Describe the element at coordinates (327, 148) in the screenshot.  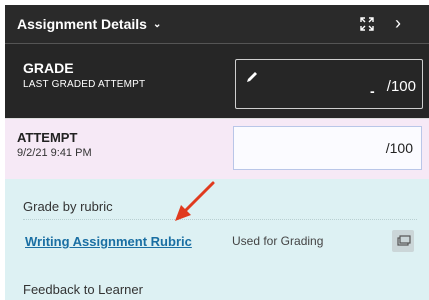
I see `attempt-grade-input: /100` at that location.